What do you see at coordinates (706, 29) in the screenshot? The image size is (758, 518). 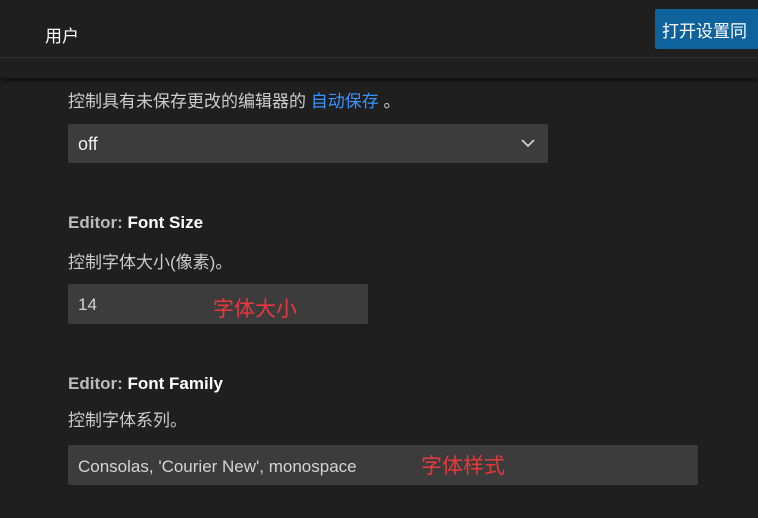 I see `open-settings-button: 打开设置同` at bounding box center [706, 29].